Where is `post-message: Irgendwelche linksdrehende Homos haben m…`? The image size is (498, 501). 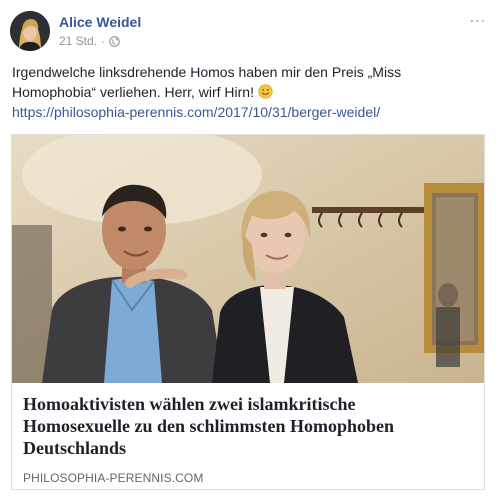
post-message: Irgendwelche linksdrehende Homos haben m… is located at coordinates (207, 82).